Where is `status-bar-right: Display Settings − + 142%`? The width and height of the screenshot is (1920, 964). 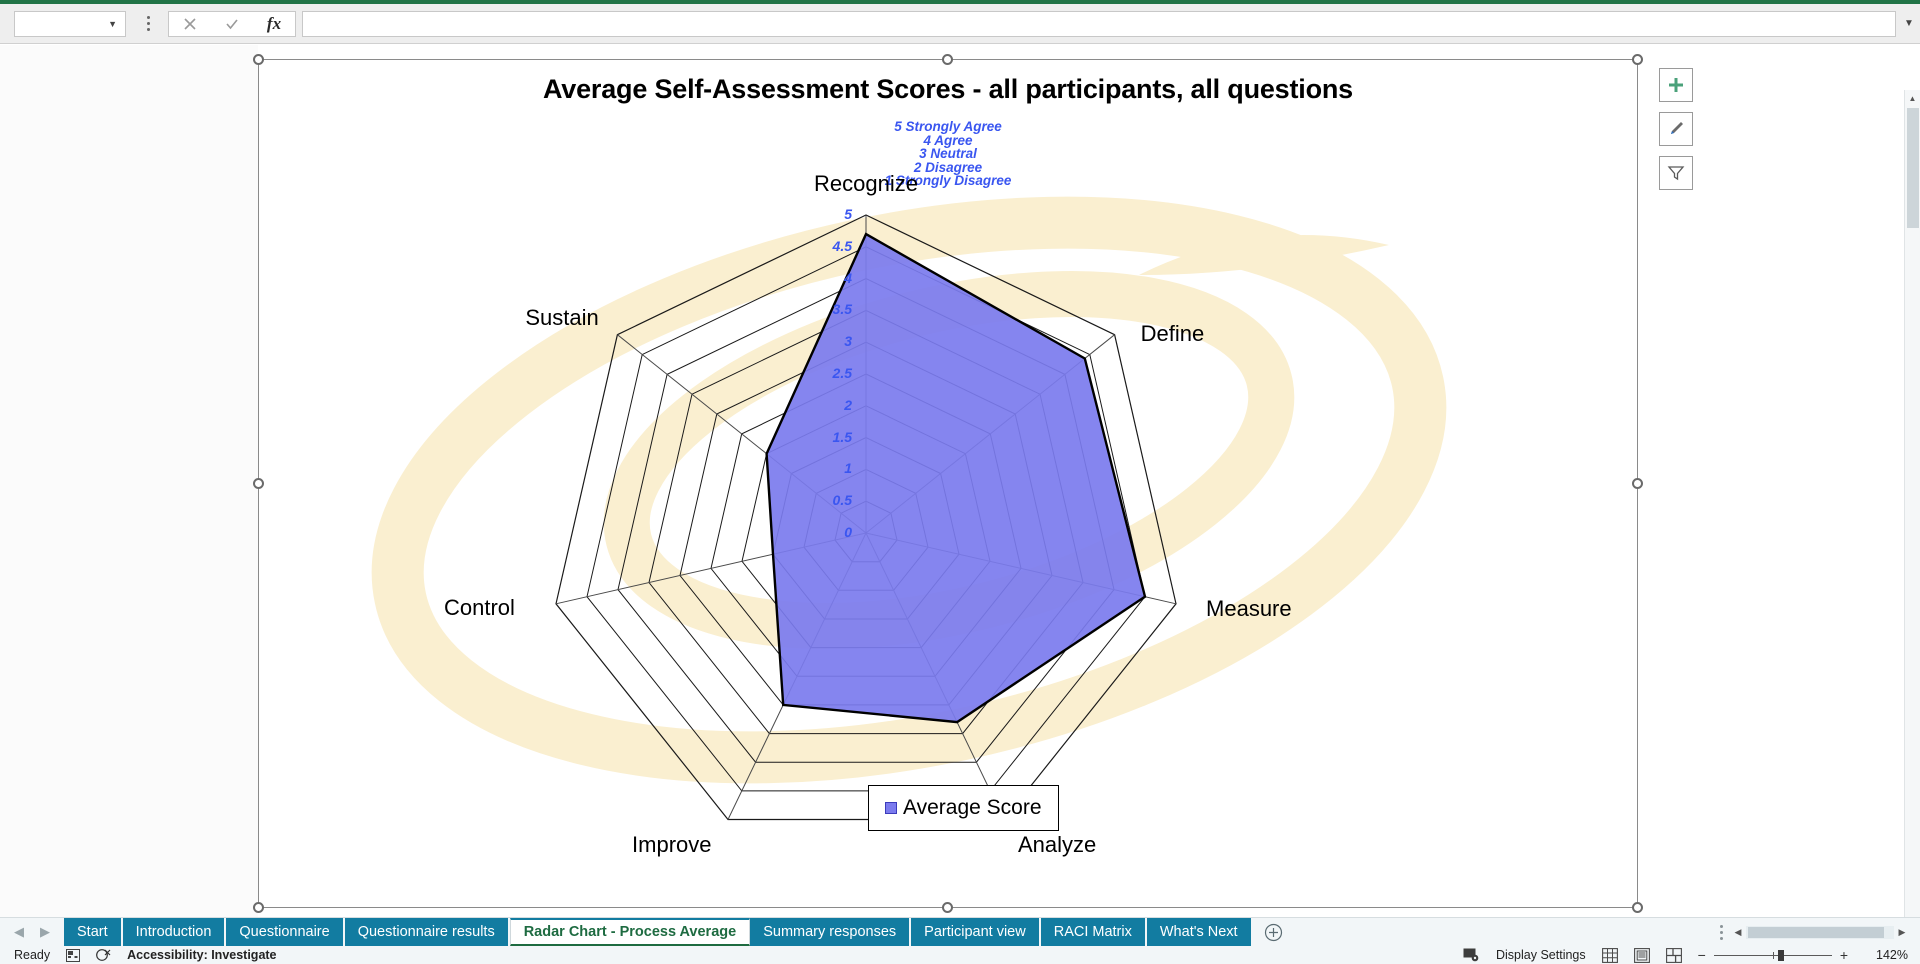
status-bar-right: Display Settings − + 142% is located at coordinates (1691, 955).